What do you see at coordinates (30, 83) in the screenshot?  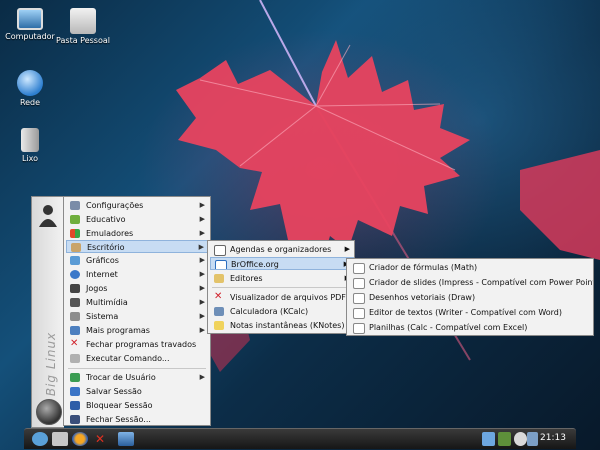 I see `network-globe-icon` at bounding box center [30, 83].